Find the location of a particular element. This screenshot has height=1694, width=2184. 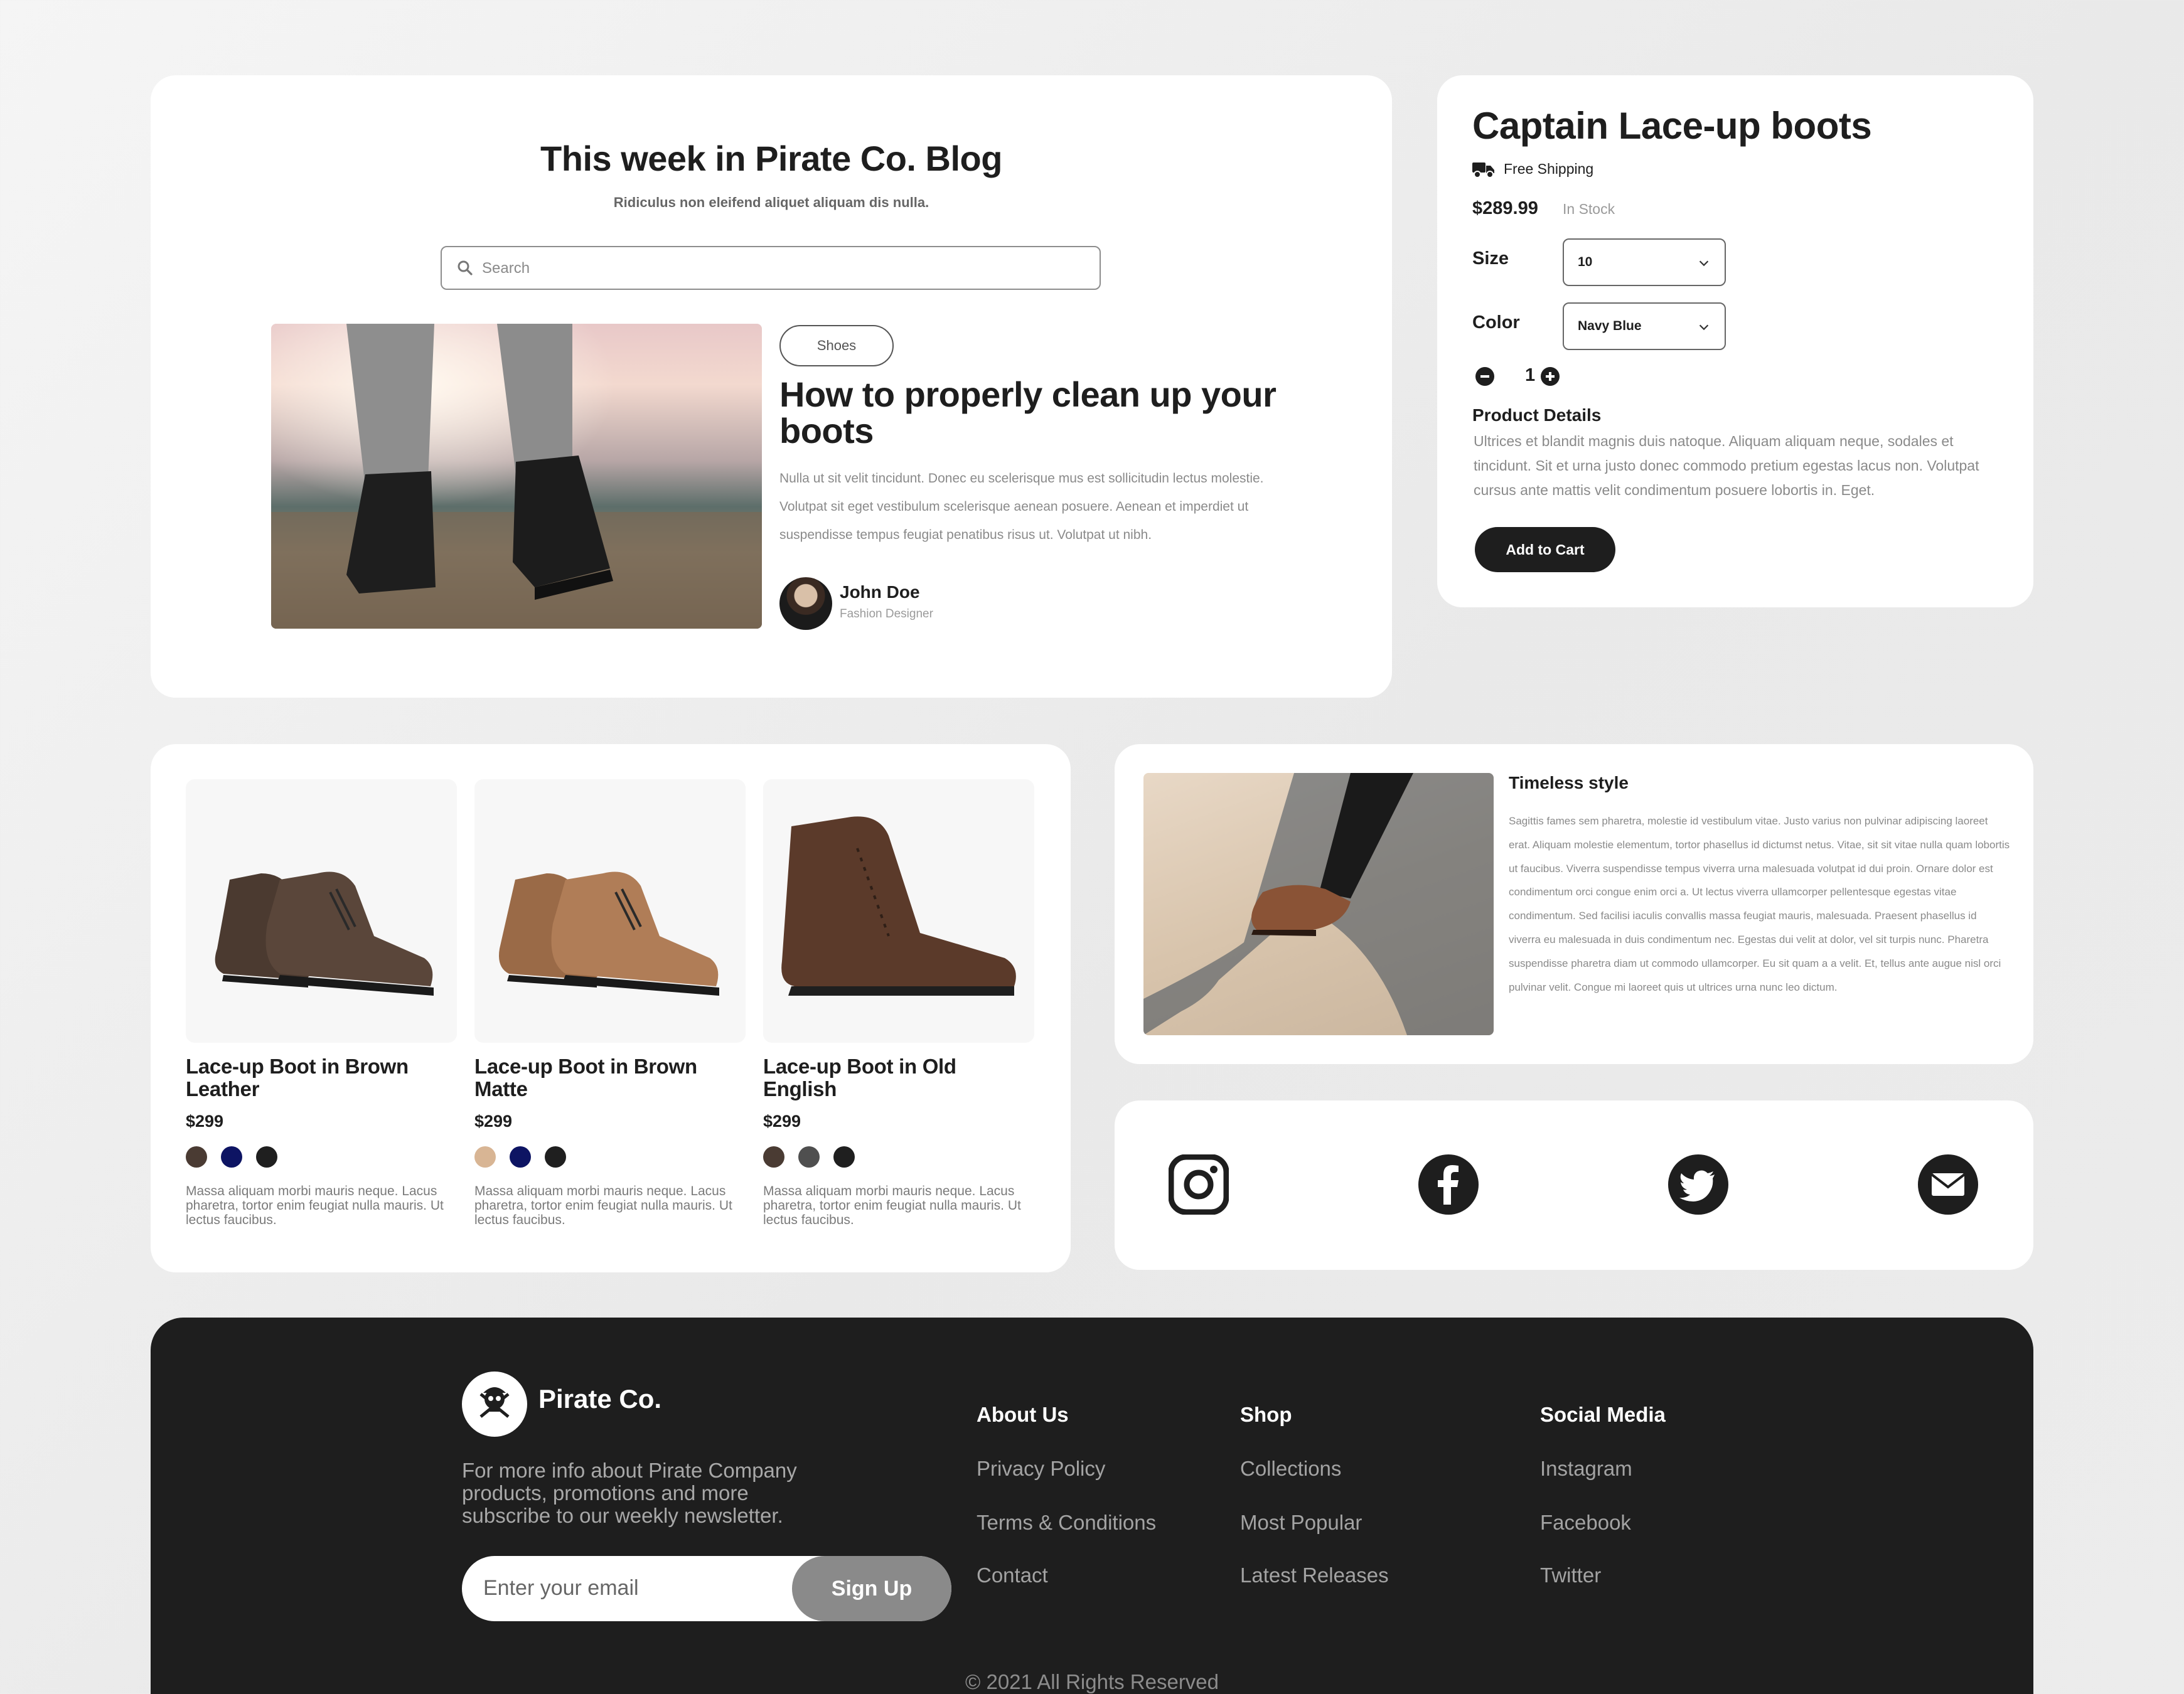

product-title: Captain Lace-up boots is located at coordinates (1672, 126).